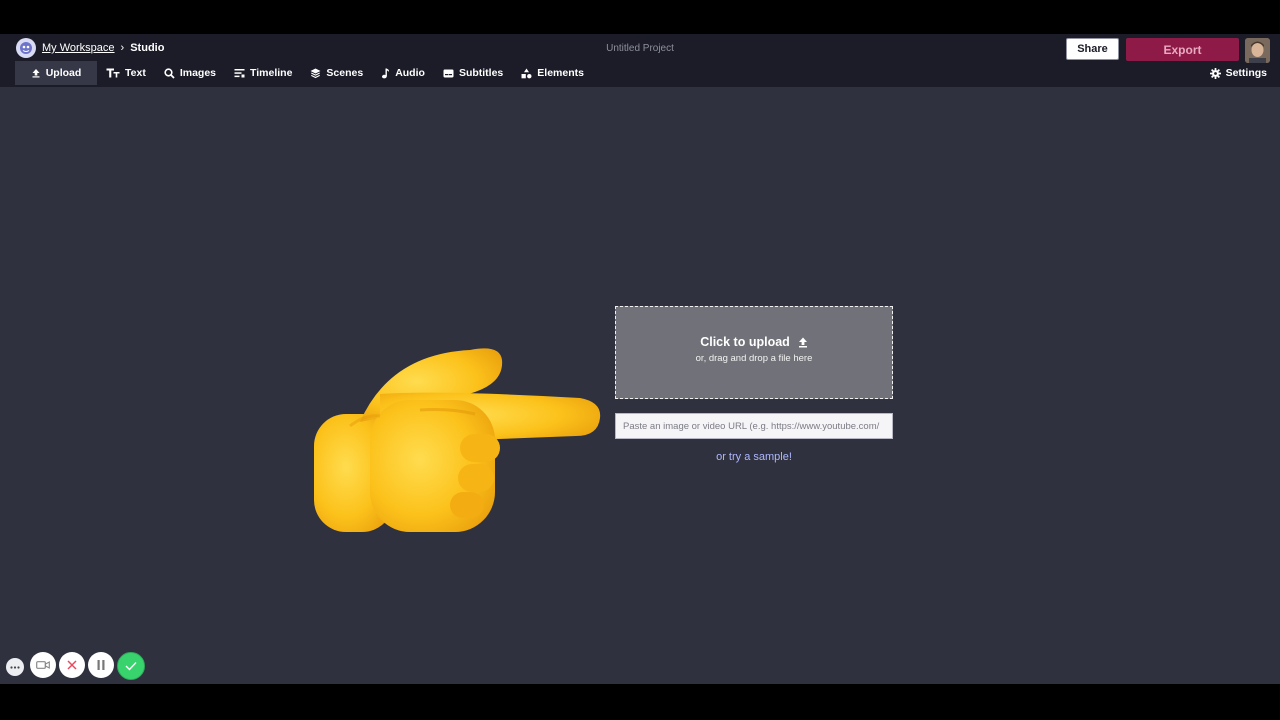 The image size is (1280, 720). I want to click on share-button: Share, so click(1092, 49).